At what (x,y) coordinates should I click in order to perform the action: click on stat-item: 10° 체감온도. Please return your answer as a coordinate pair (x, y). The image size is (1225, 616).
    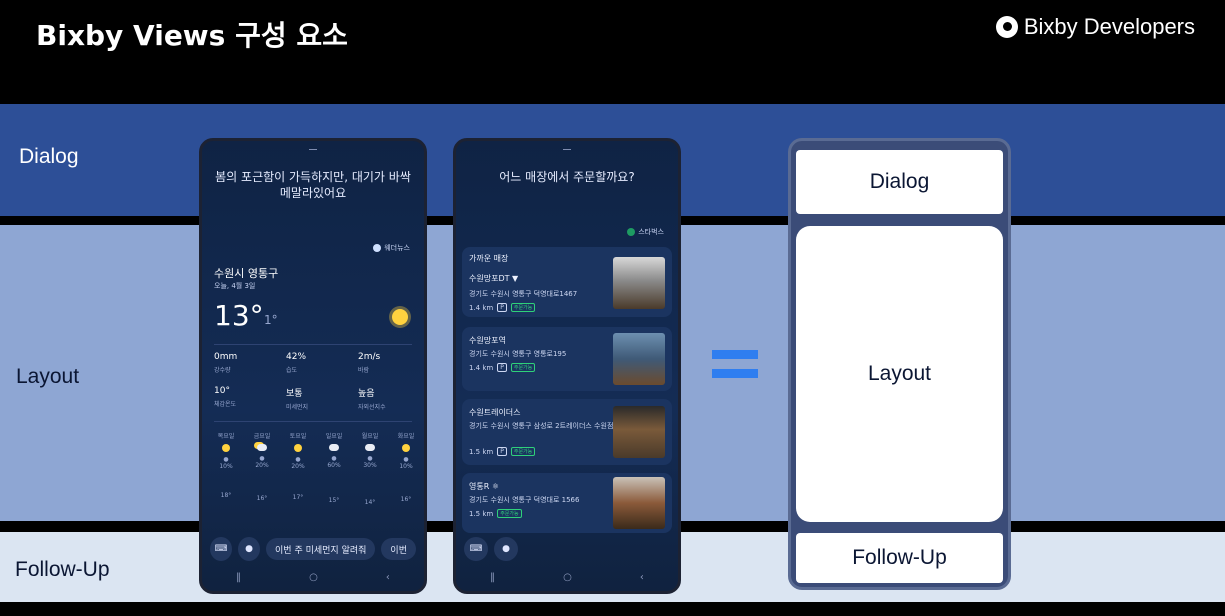
    Looking at the image, I should click on (225, 397).